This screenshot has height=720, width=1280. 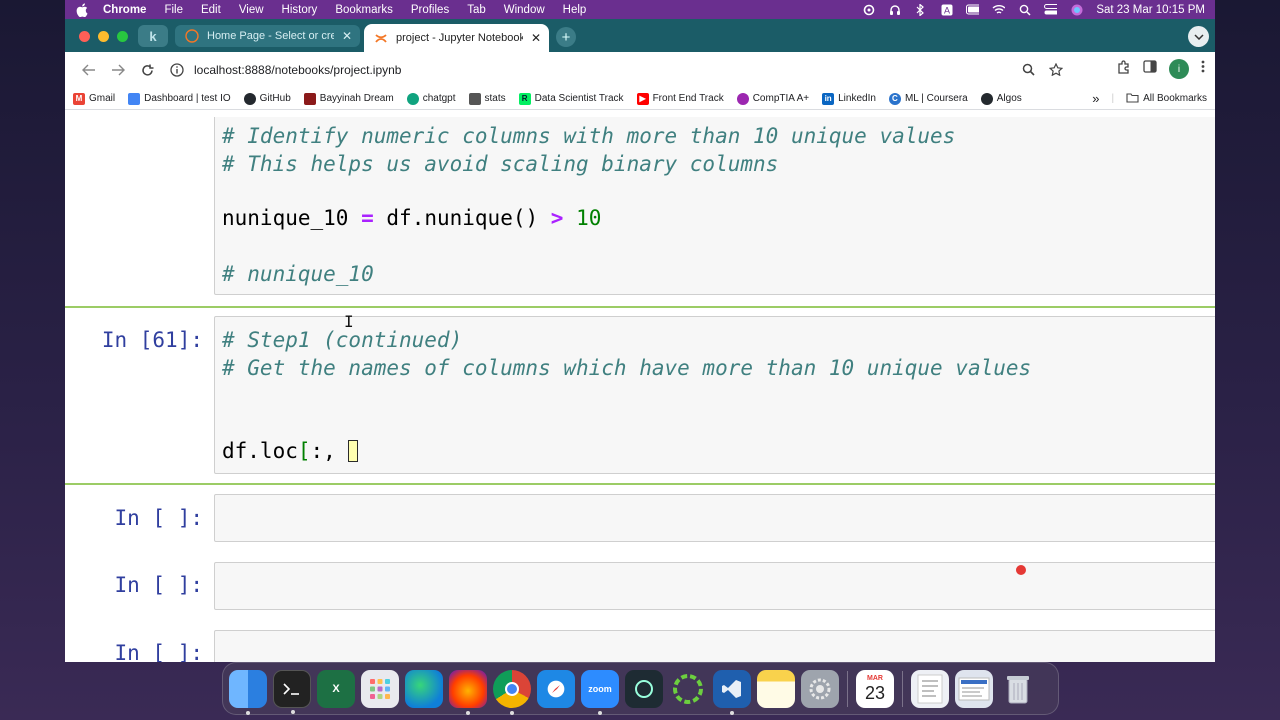 What do you see at coordinates (82, 9) in the screenshot?
I see `apple-icon` at bounding box center [82, 9].